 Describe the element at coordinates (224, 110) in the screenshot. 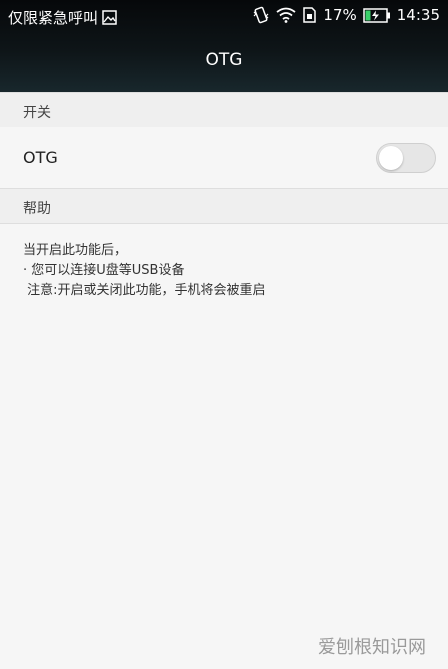

I see `section-header-switch: 开关` at that location.